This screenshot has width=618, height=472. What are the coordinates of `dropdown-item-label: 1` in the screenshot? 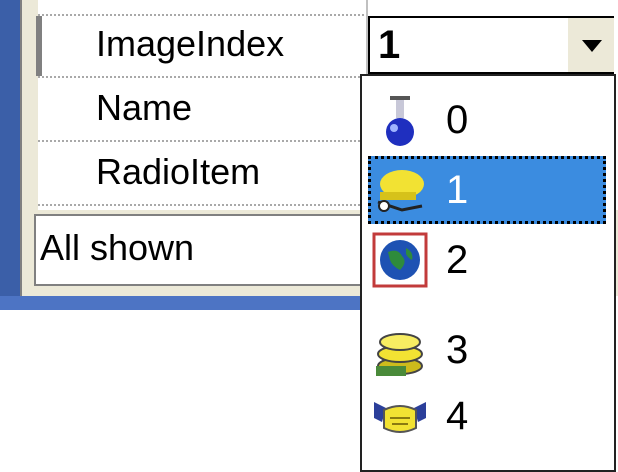 It's located at (457, 190).